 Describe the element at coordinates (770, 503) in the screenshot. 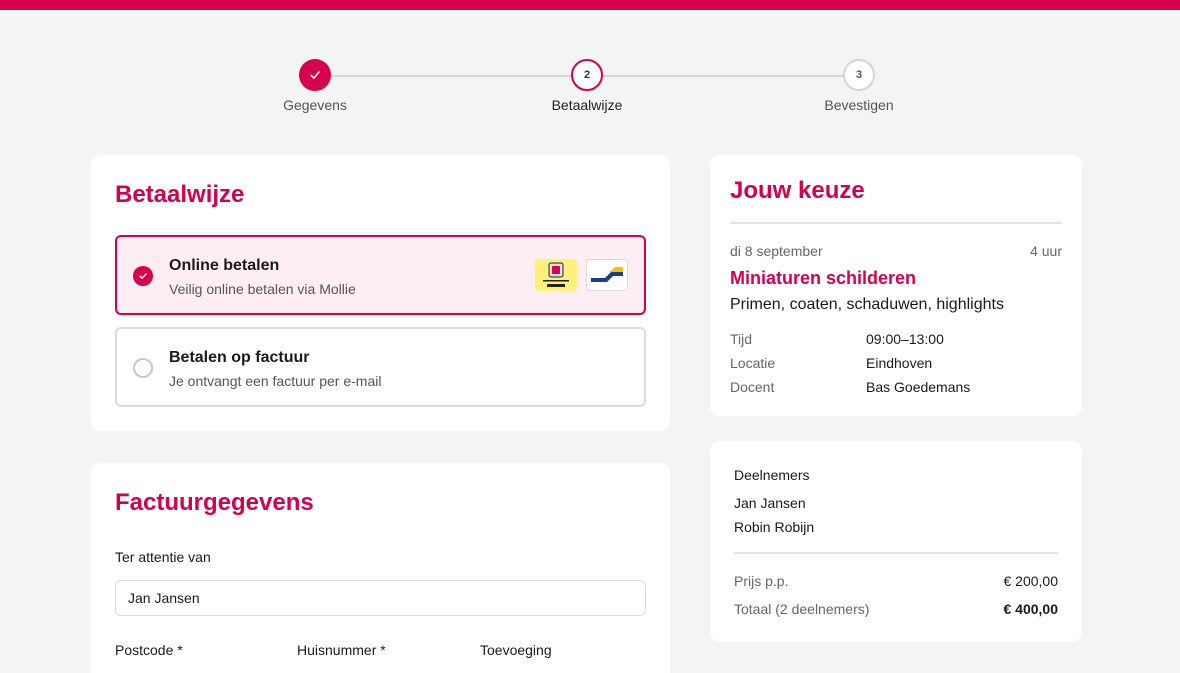

I see `participant-name: Jan Jansen` at that location.